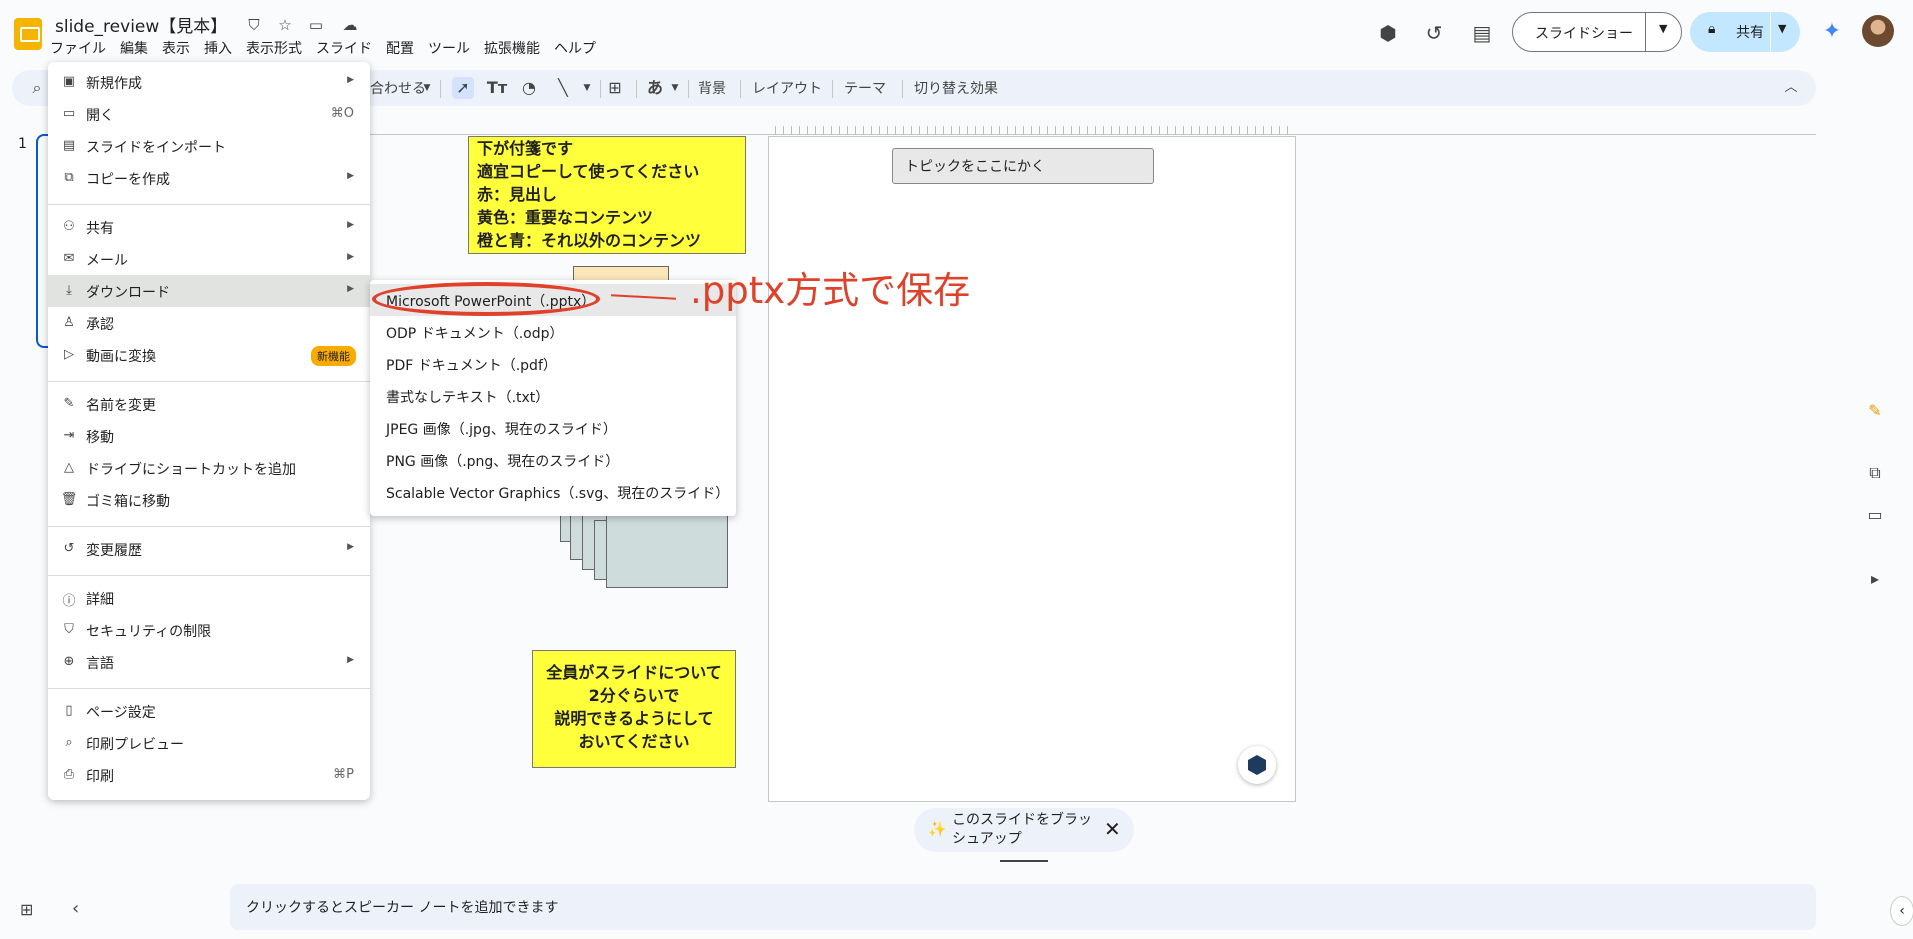 The height and width of the screenshot is (939, 1913). What do you see at coordinates (209, 355) in the screenshot?
I see `menu-item-convert-video: ▷ 動画に変換 新機能` at bounding box center [209, 355].